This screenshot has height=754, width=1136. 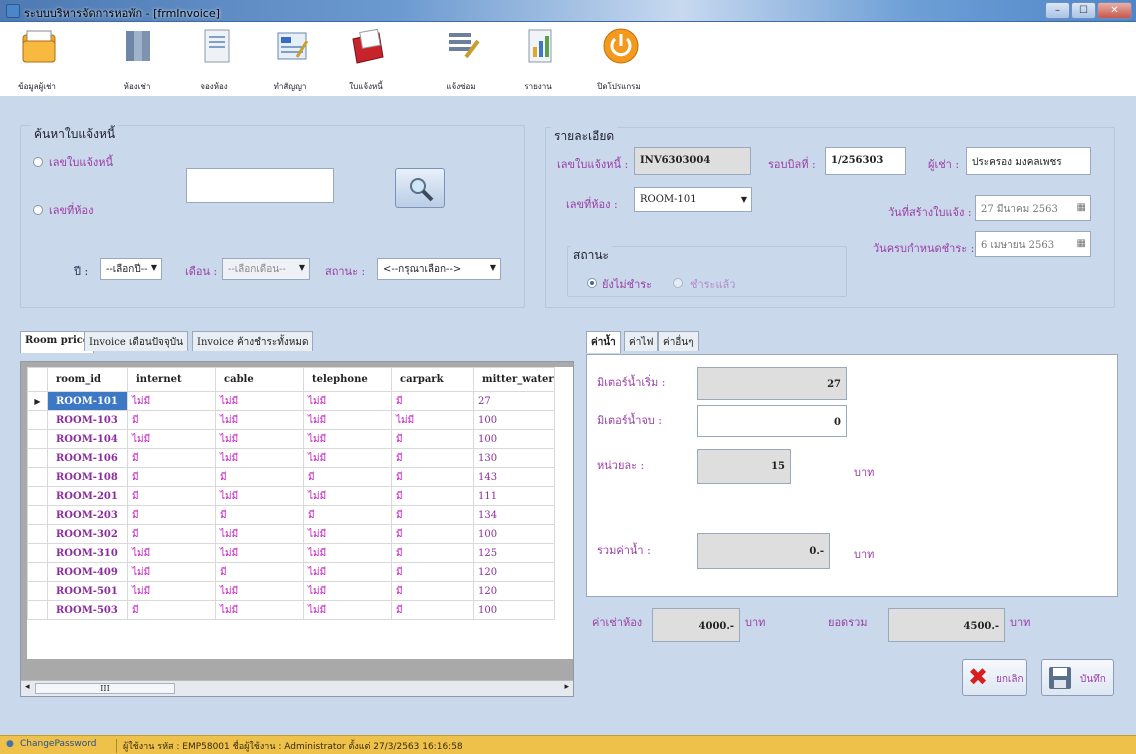 I want to click on table-row: ROOM-503 มี ไม่มี ไม่มี มี 100, so click(x=291, y=610).